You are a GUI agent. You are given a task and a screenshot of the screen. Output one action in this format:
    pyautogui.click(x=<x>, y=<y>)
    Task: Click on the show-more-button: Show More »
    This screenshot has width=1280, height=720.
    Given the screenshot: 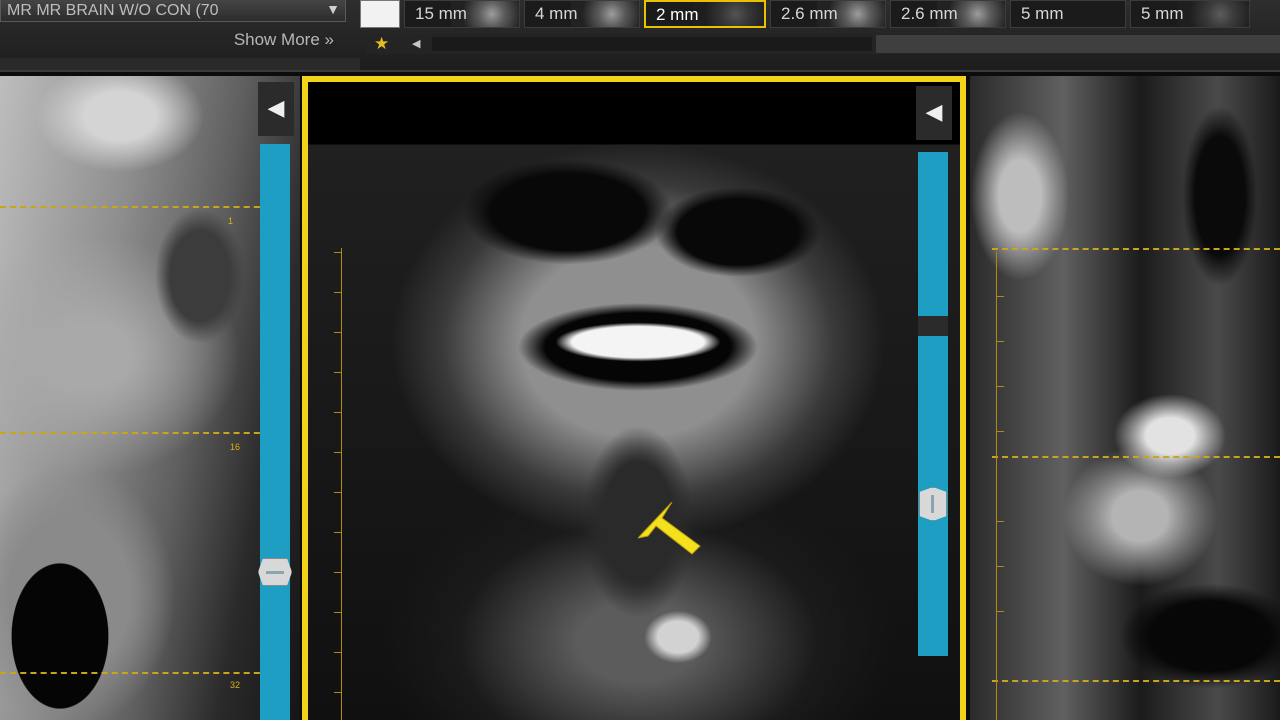 What is the action you would take?
    pyautogui.click(x=260, y=40)
    